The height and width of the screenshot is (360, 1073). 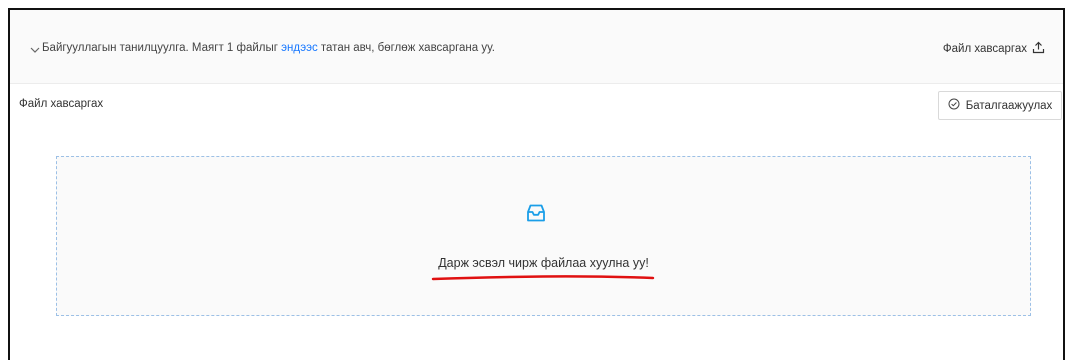 What do you see at coordinates (543, 275) in the screenshot?
I see `red-annotation-underline` at bounding box center [543, 275].